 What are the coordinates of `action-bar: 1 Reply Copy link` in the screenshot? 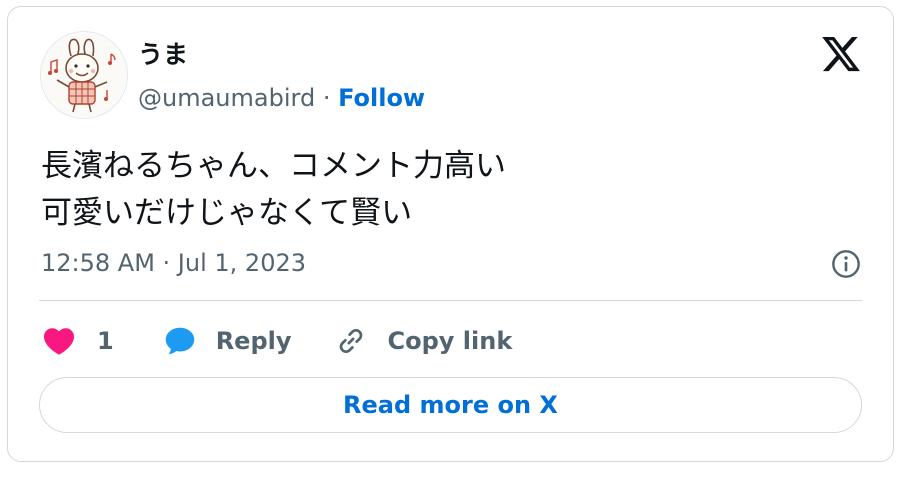 It's located at (276, 341).